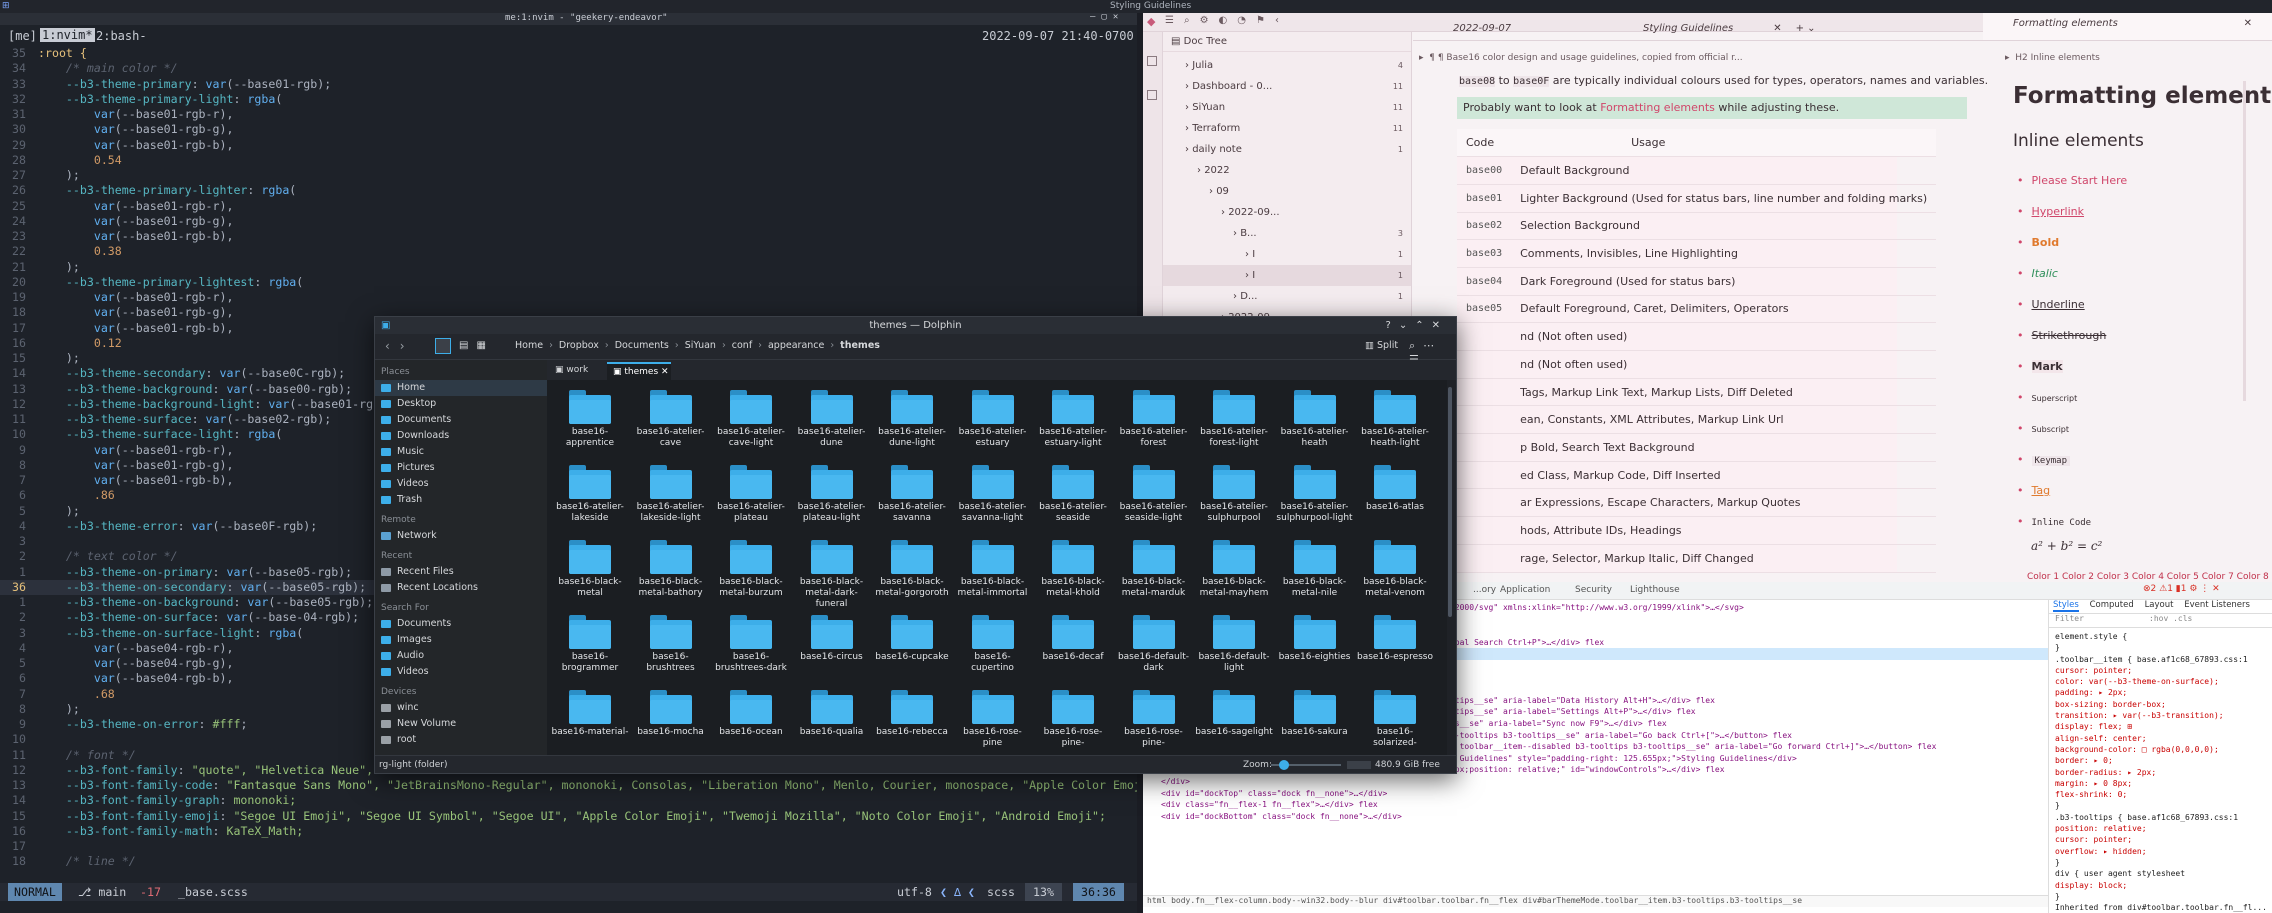 This screenshot has height=913, width=2272. I want to click on folder-item: base16-rebecca, so click(912, 712).